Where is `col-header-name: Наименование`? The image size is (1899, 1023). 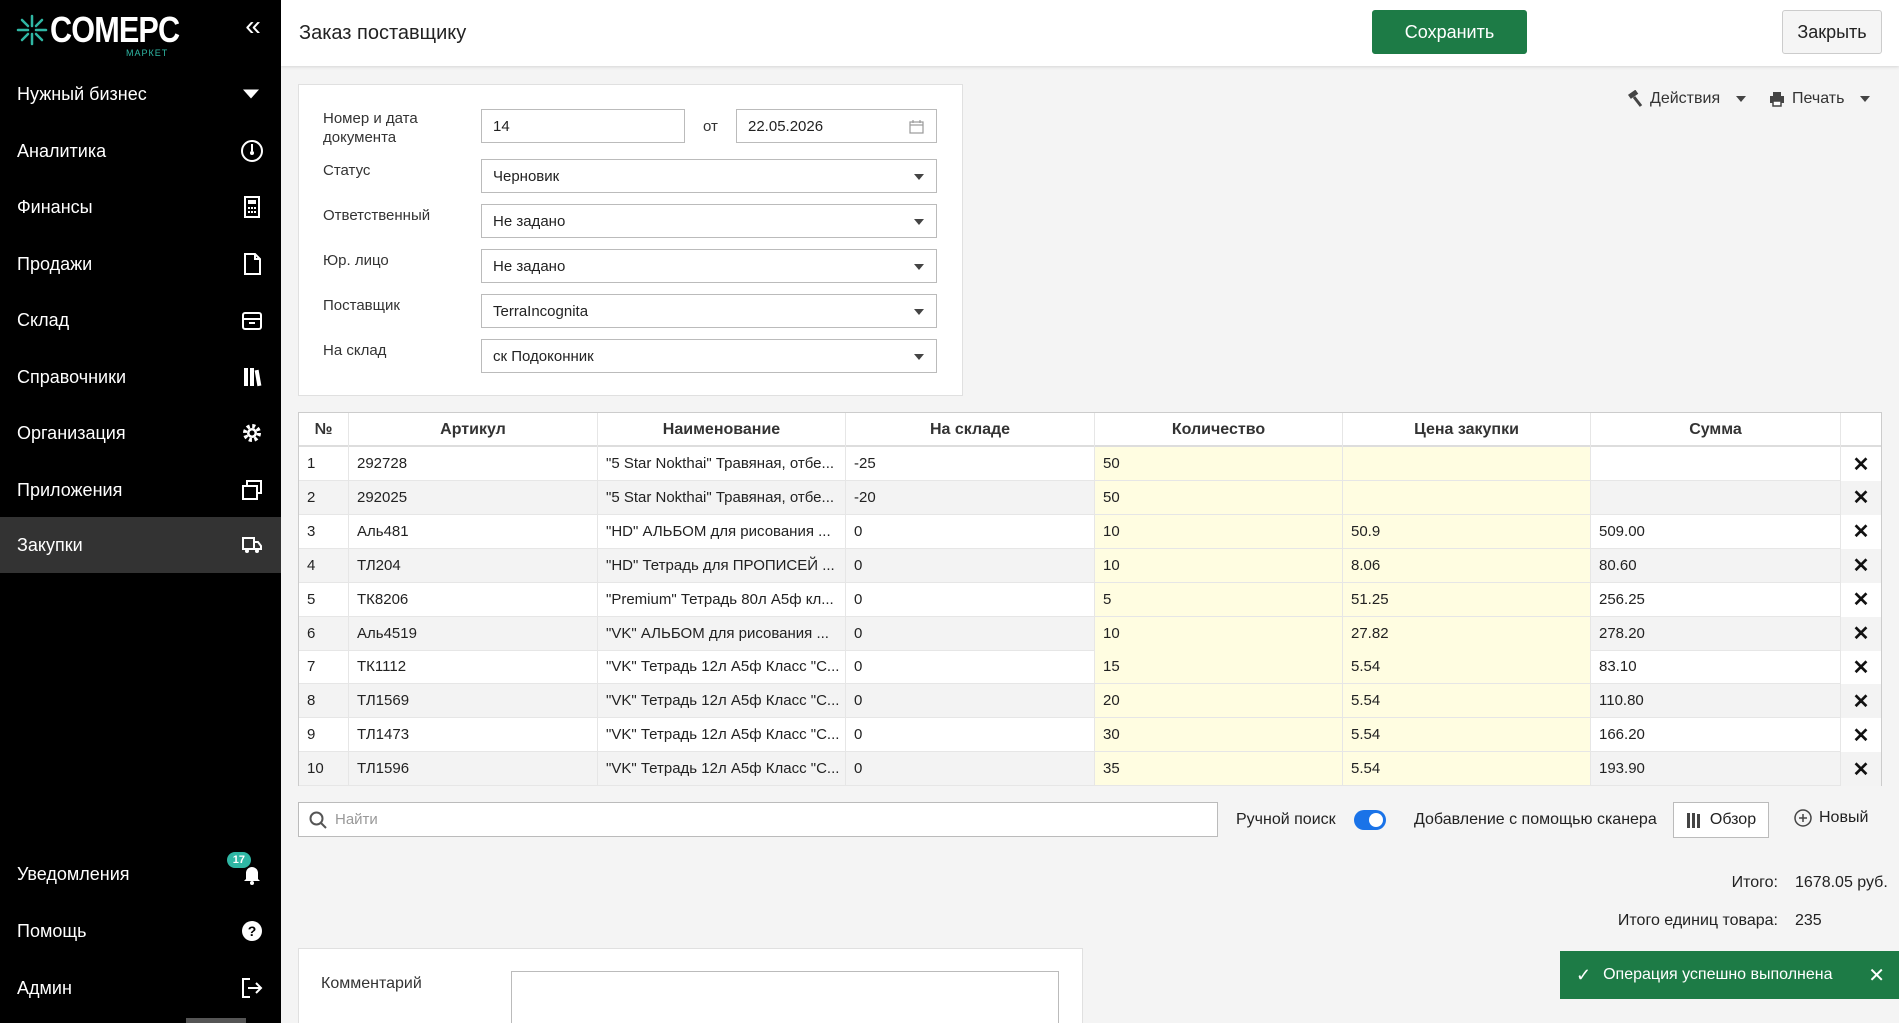
col-header-name: Наименование is located at coordinates (722, 430).